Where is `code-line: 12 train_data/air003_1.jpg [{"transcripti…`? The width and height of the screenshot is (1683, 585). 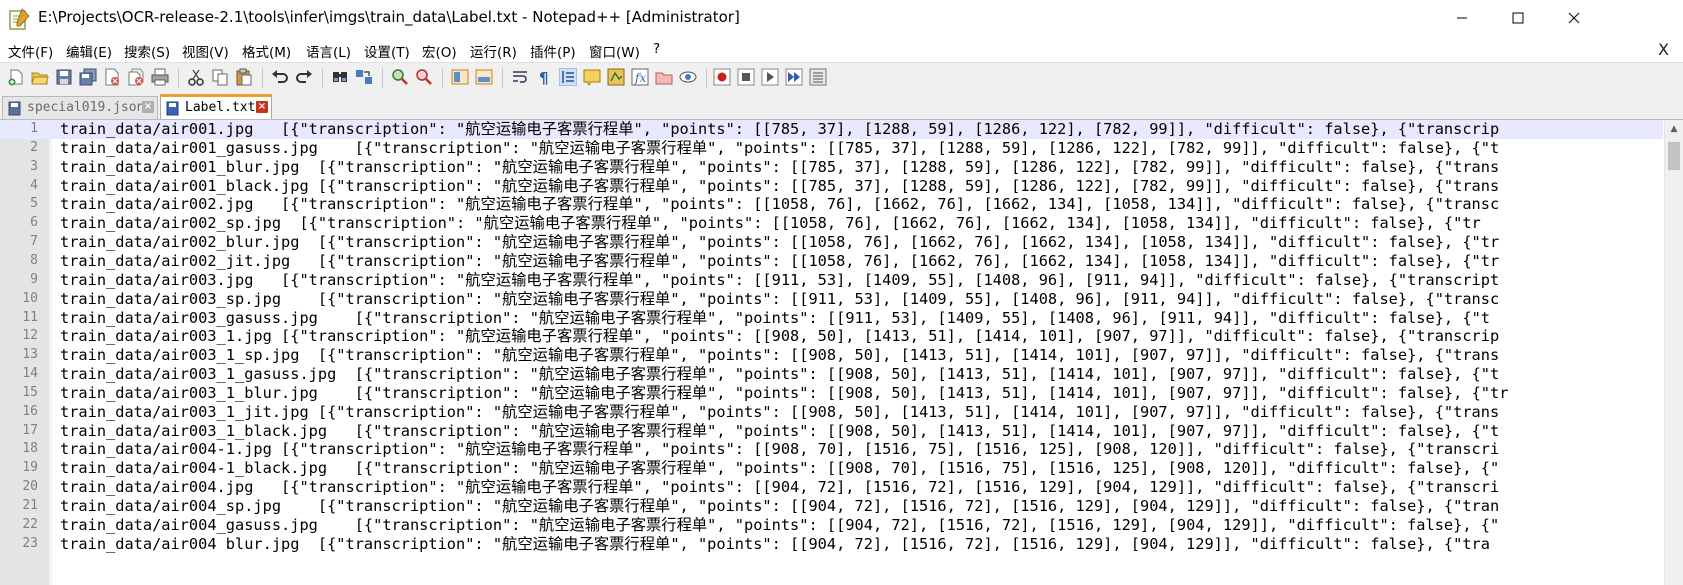
code-line: 12 train_data/air003_1.jpg [{"transcripti… is located at coordinates (831, 336).